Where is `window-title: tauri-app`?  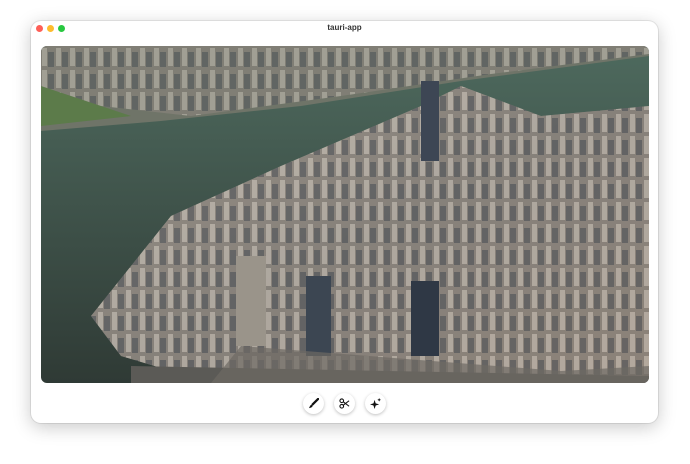 window-title: tauri-app is located at coordinates (344, 27).